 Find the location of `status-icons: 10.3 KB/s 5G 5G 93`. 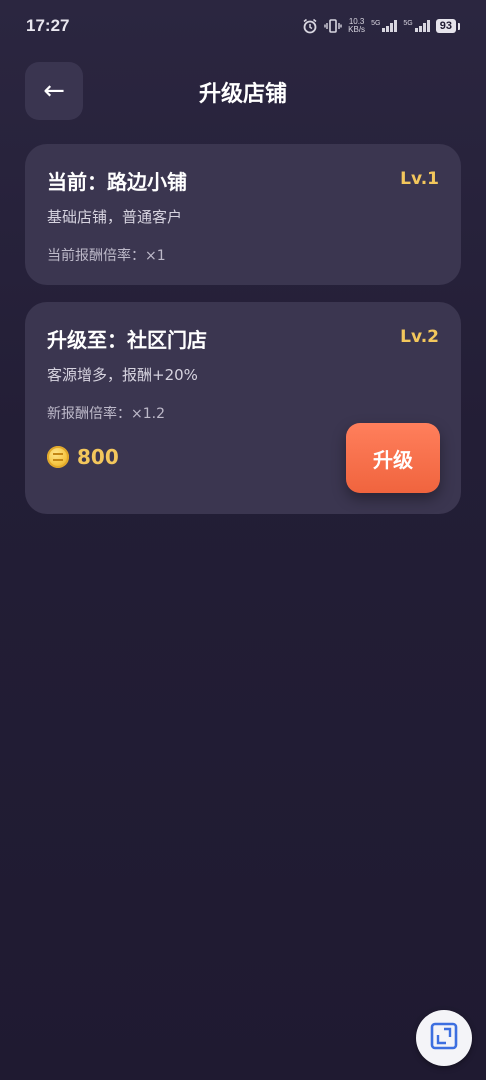

status-icons: 10.3 KB/s 5G 5G 93 is located at coordinates (381, 26).